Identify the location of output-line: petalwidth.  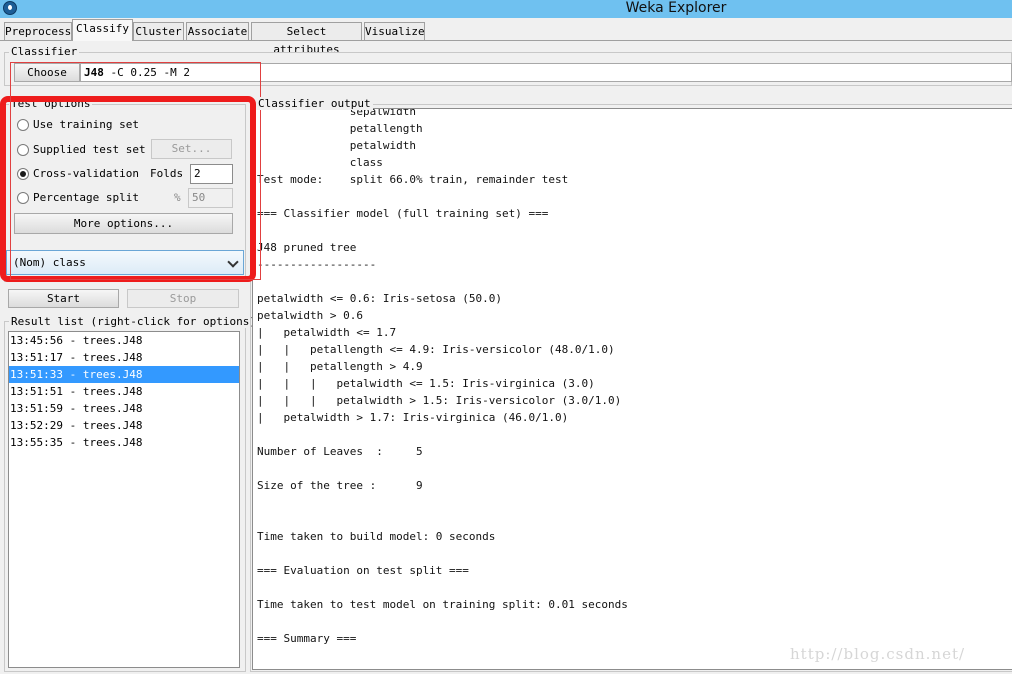
(336, 145).